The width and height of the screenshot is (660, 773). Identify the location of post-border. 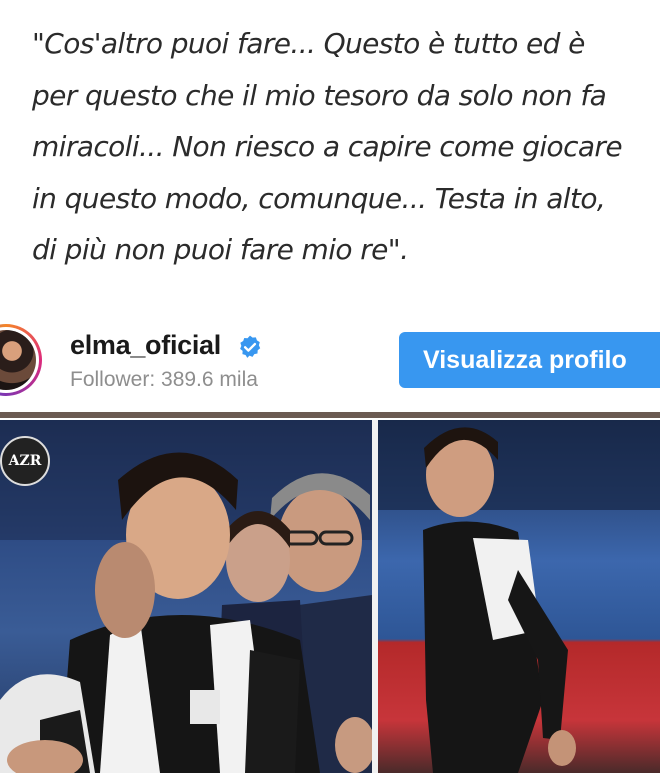
(330, 415).